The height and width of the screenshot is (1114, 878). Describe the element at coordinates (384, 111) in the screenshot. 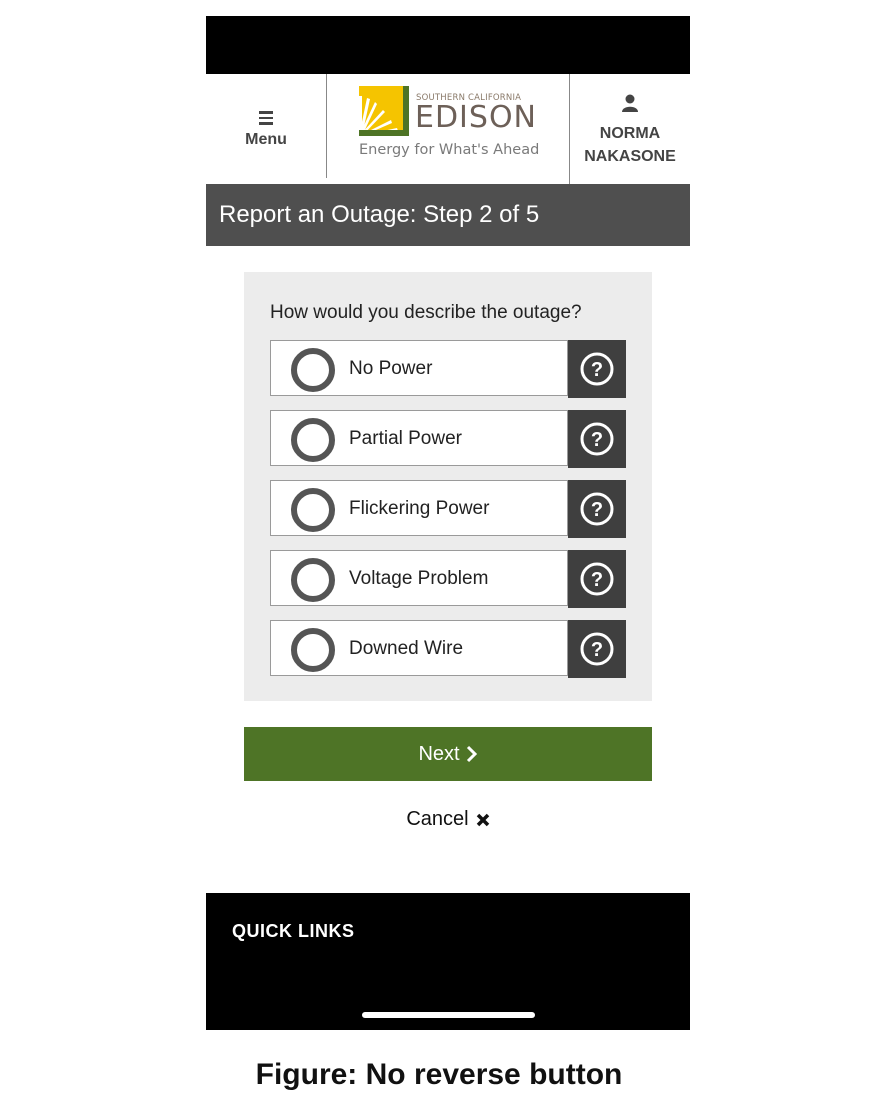

I see `sunburst-icon` at that location.